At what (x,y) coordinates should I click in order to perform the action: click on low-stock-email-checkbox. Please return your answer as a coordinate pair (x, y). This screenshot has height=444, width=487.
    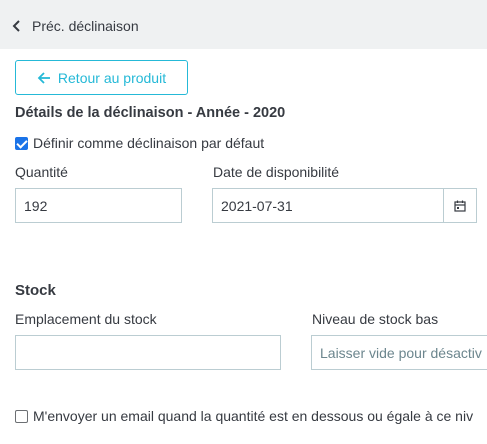
    Looking at the image, I should click on (21, 416).